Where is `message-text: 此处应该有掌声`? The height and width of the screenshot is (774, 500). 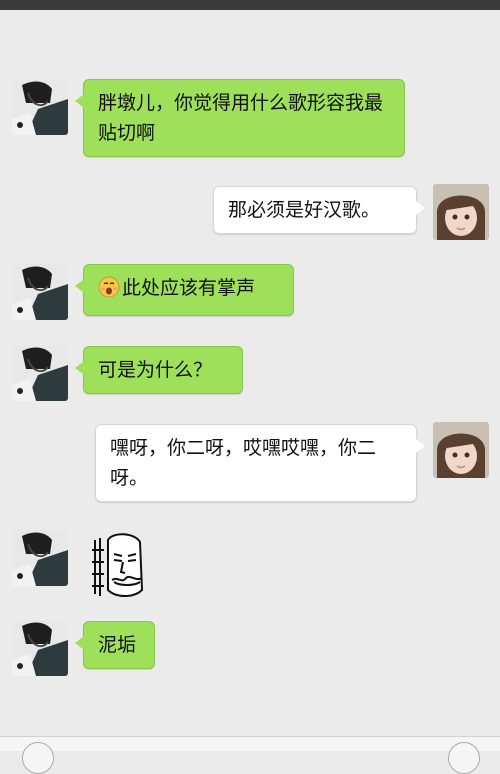 message-text: 此处应该有掌声 is located at coordinates (189, 288).